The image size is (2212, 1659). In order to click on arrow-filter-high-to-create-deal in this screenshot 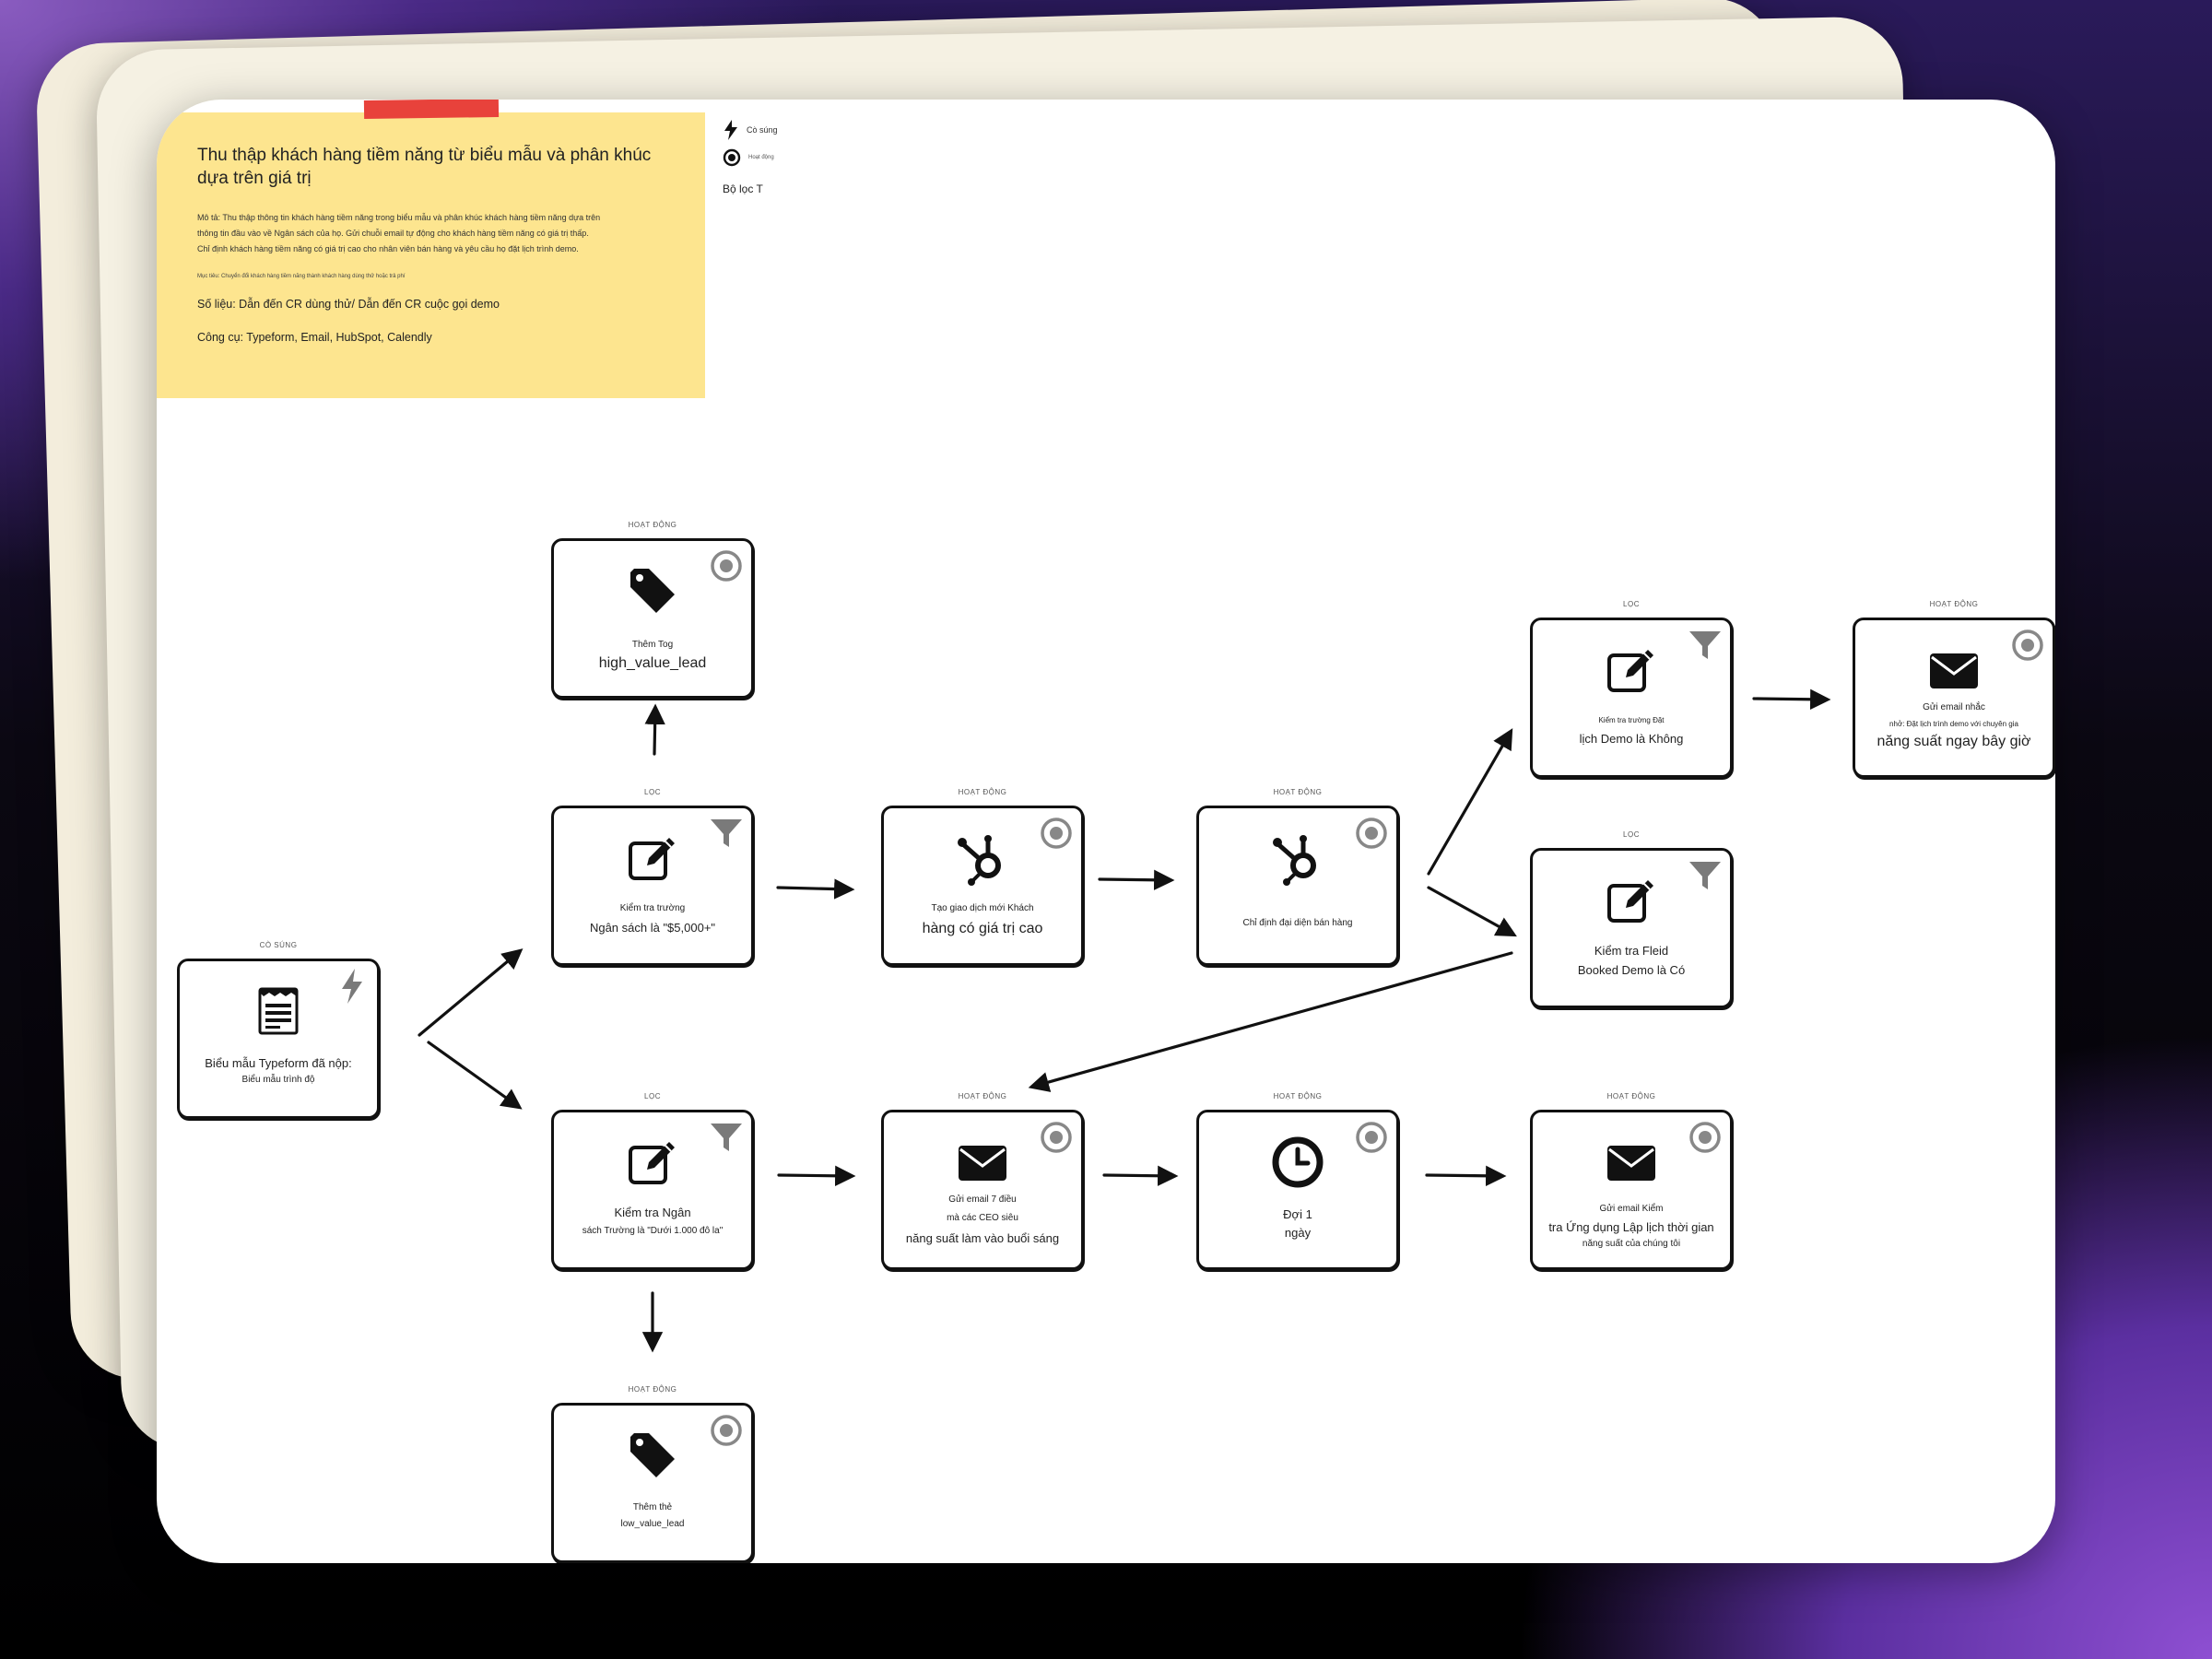, I will do `click(815, 889)`.